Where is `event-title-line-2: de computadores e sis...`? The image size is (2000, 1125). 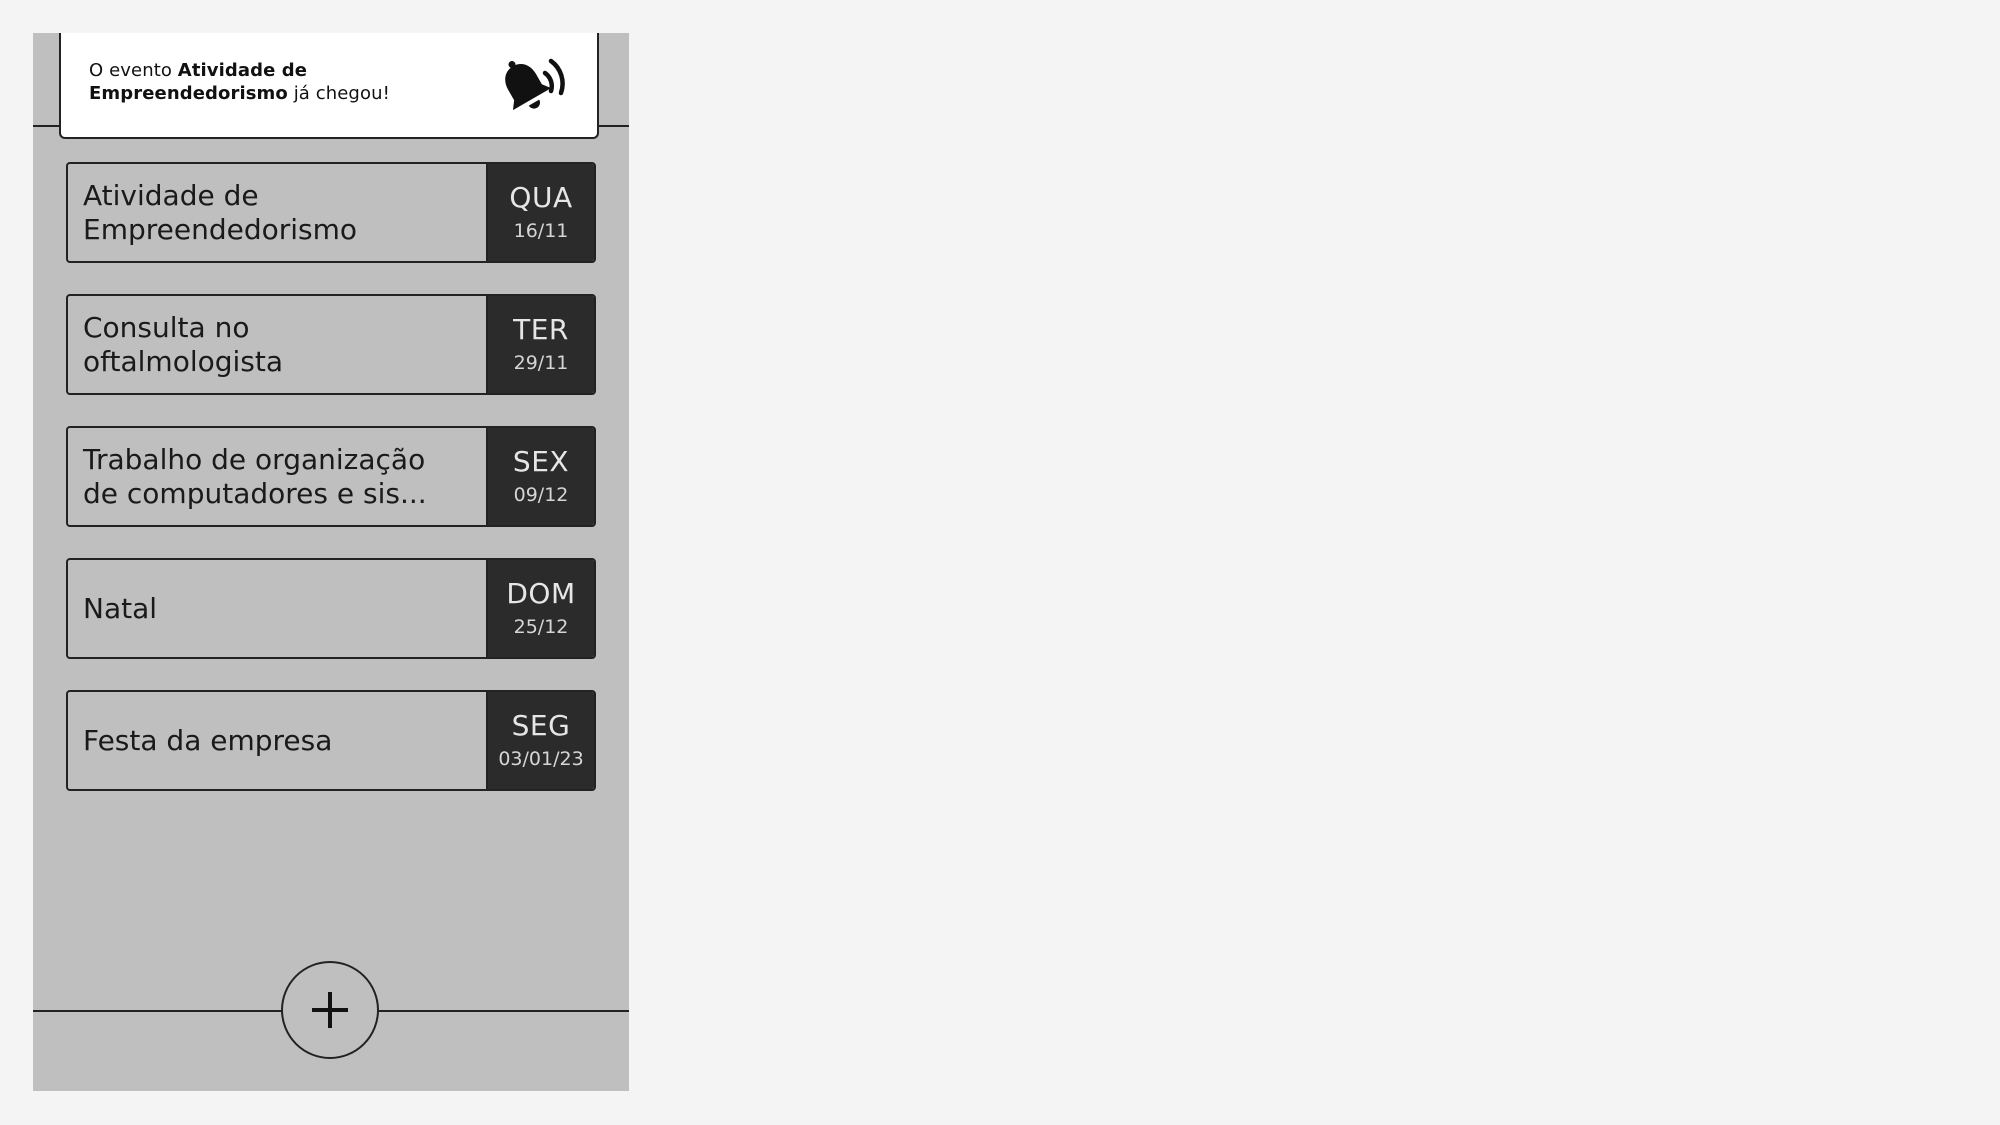
event-title-line-2: de computadores e sis... is located at coordinates (255, 493).